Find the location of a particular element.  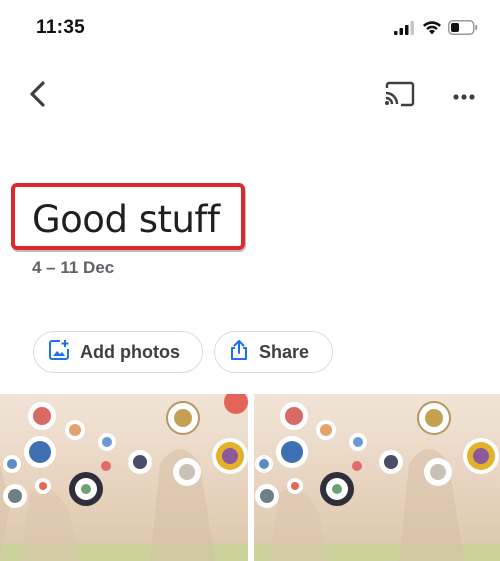

add-photos-label: Add photos is located at coordinates (130, 351).